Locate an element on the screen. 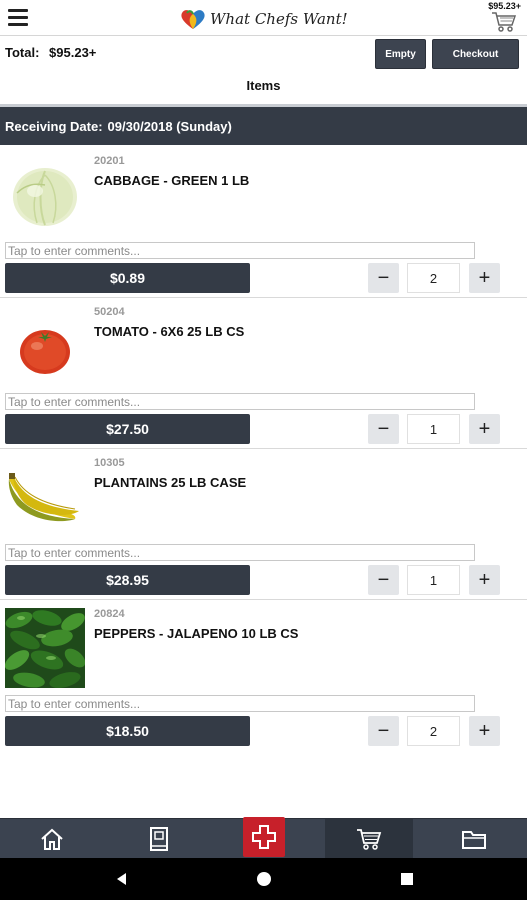 The height and width of the screenshot is (900, 527). receiving-date-bar: Receiving Date: 09/30/2018 (Sunday) is located at coordinates (263, 126).